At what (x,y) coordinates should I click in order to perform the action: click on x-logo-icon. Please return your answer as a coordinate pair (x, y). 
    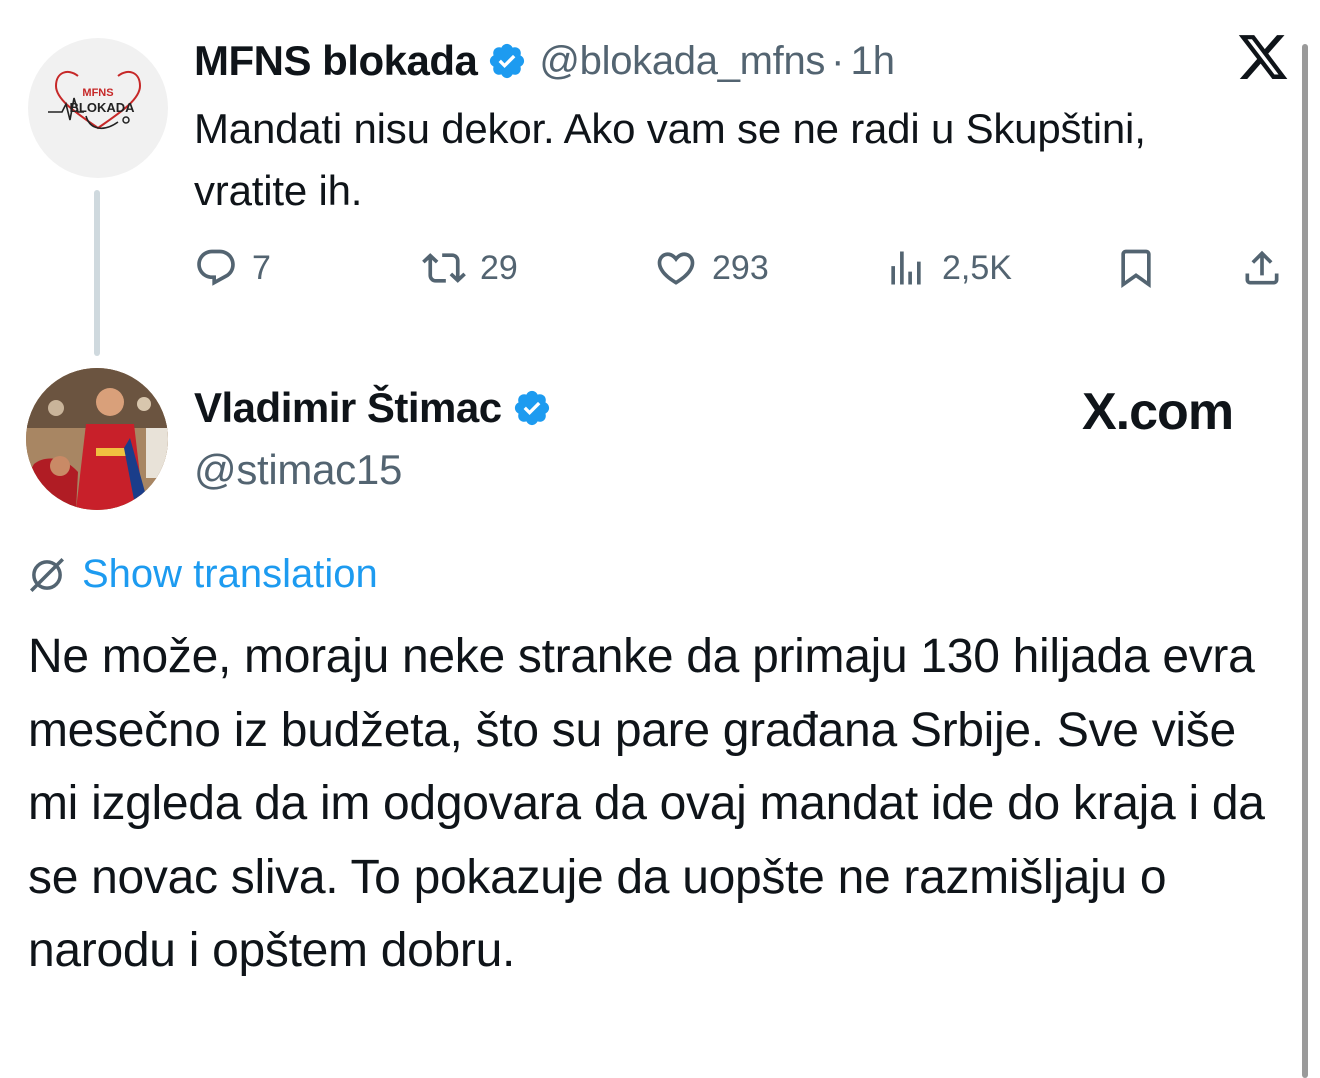
    Looking at the image, I should click on (1263, 57).